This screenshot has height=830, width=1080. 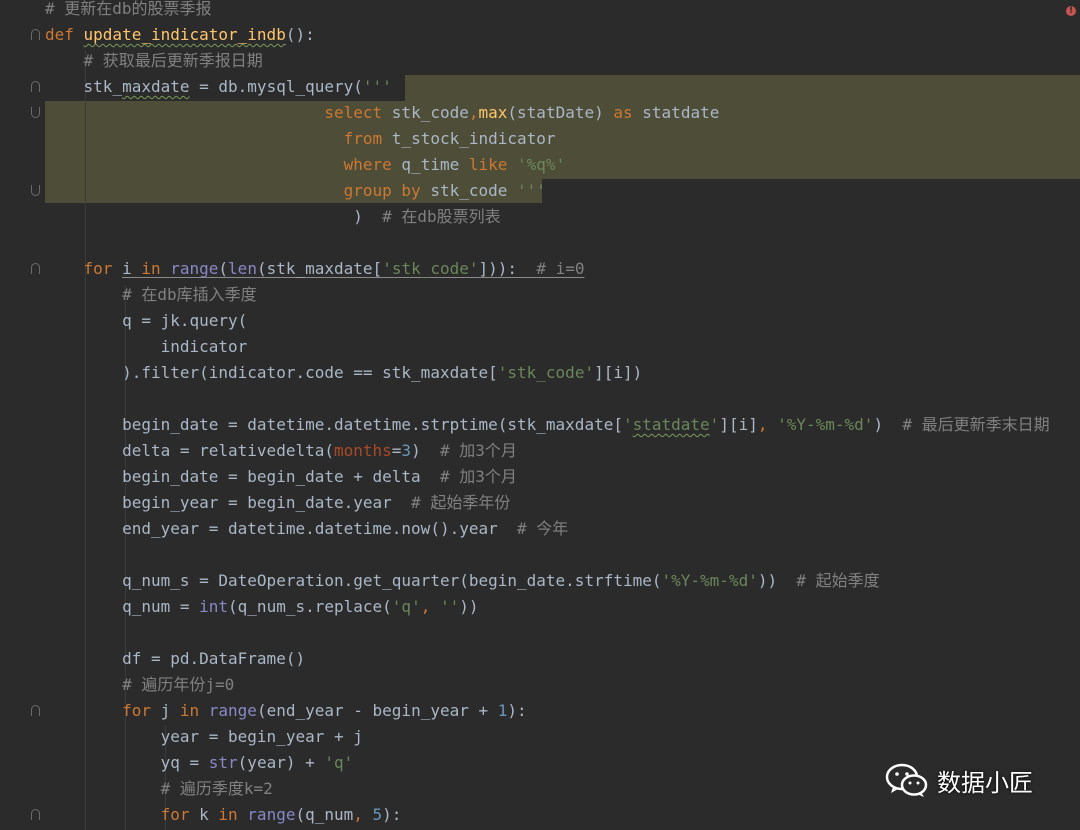 I want to click on code-token: q_num =, so click(x=122, y=606).